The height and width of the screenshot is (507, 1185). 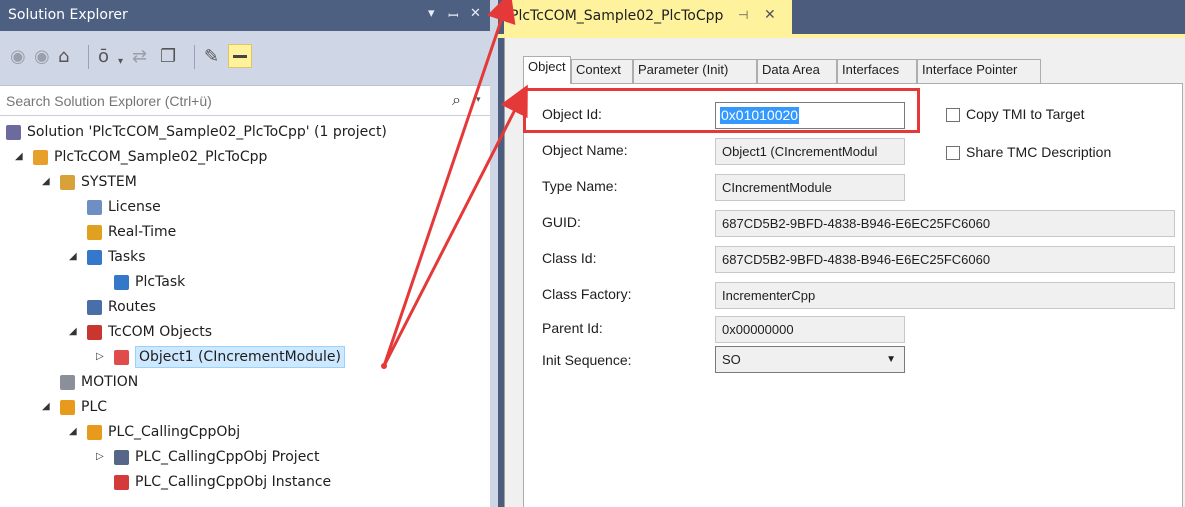 I want to click on home-icon: ⌂, so click(x=63, y=57).